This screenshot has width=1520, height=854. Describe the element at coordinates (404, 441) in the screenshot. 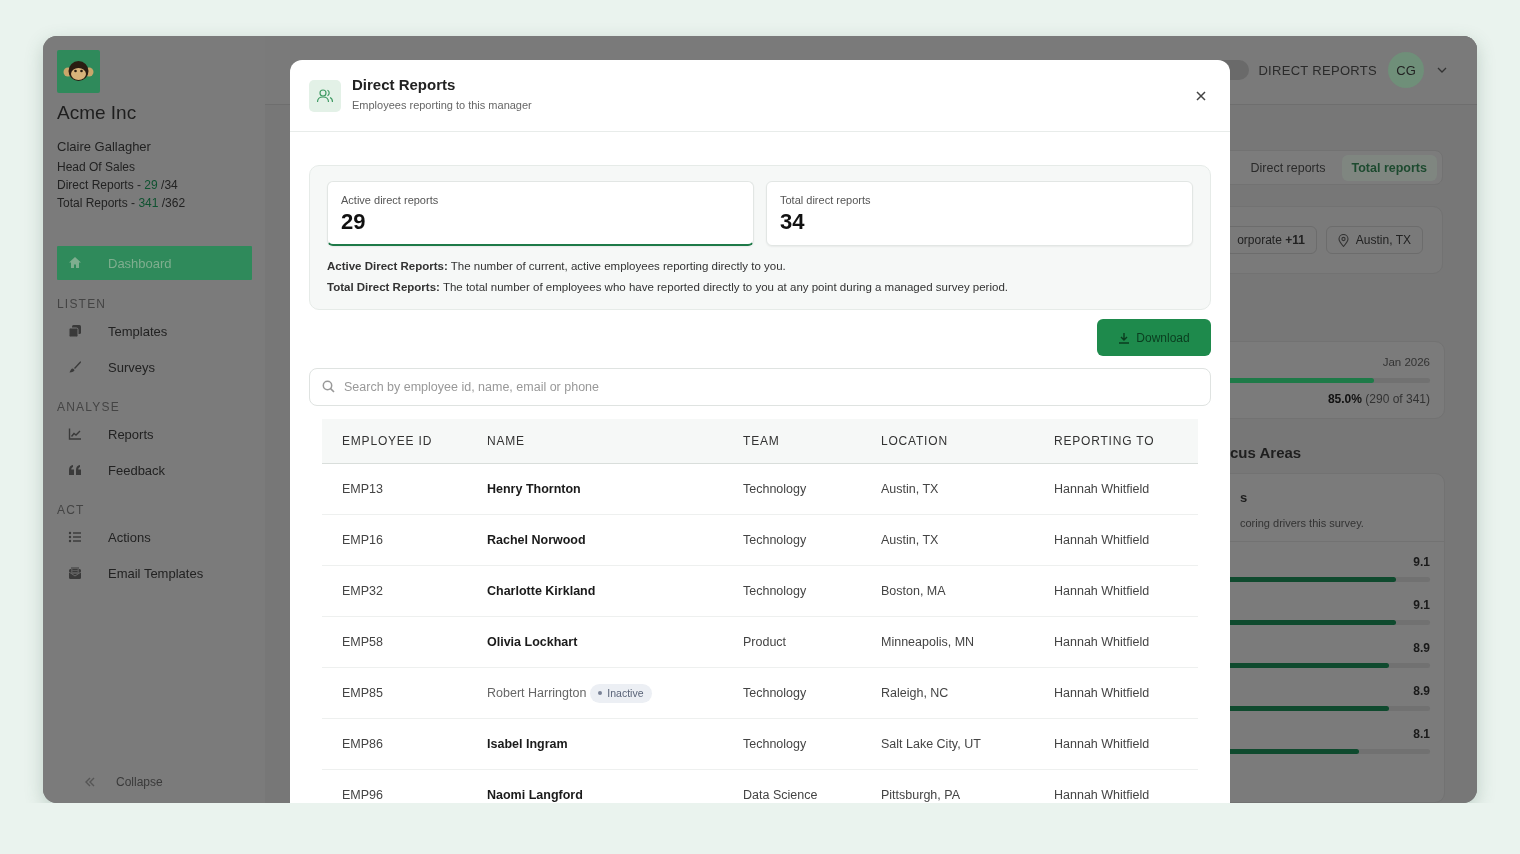

I see `column-header: EMPLOYEE ID` at that location.